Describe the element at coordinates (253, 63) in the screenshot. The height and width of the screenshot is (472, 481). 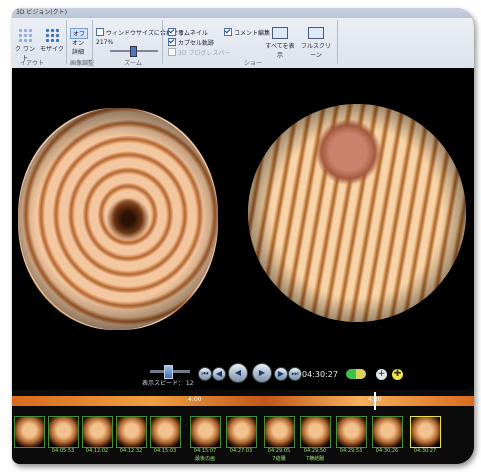
I see `view-group-label: ショー` at that location.